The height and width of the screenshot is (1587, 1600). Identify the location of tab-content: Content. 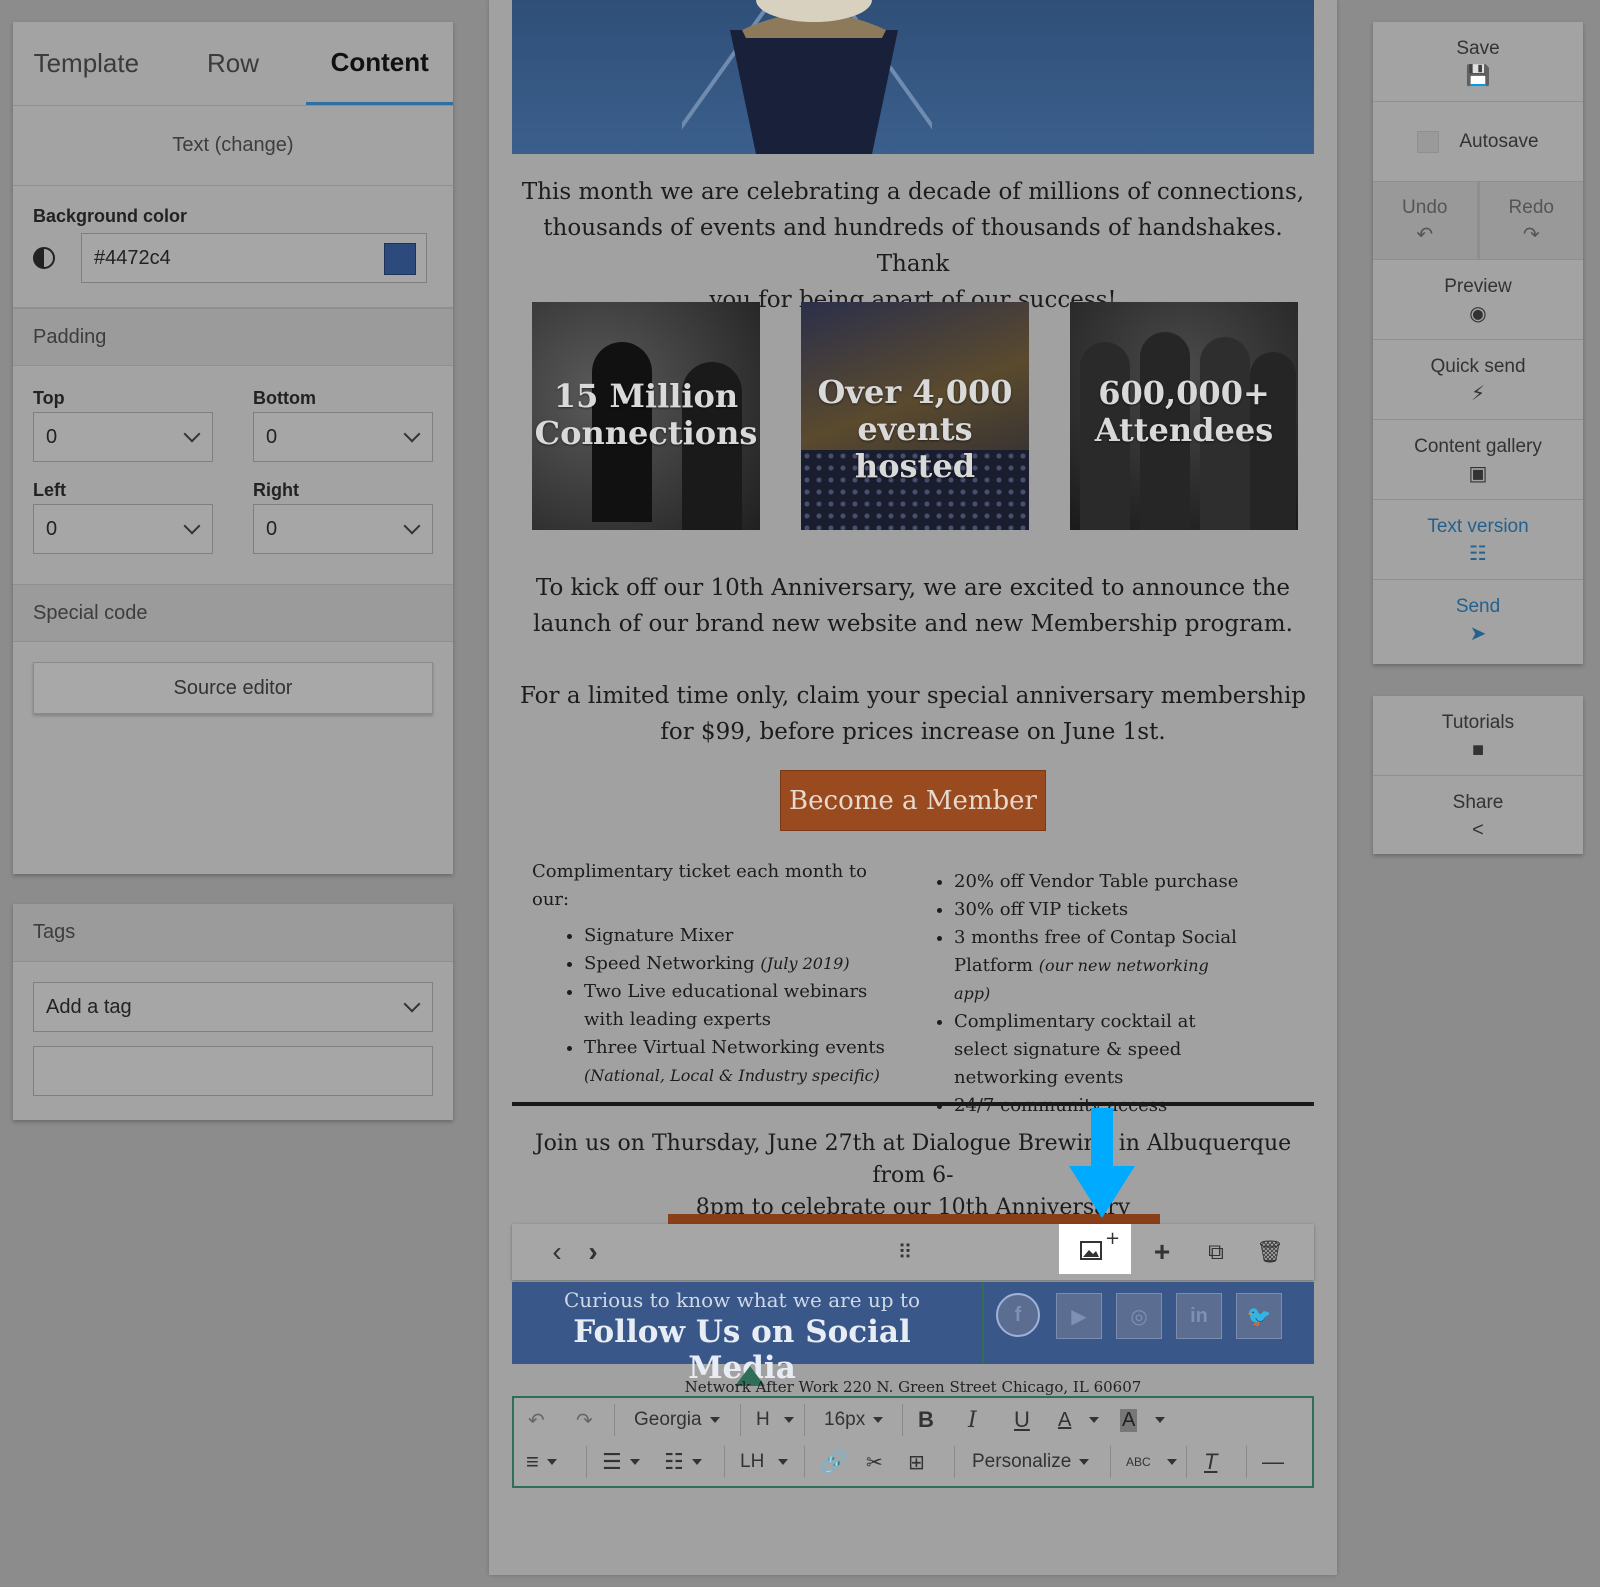
(380, 63).